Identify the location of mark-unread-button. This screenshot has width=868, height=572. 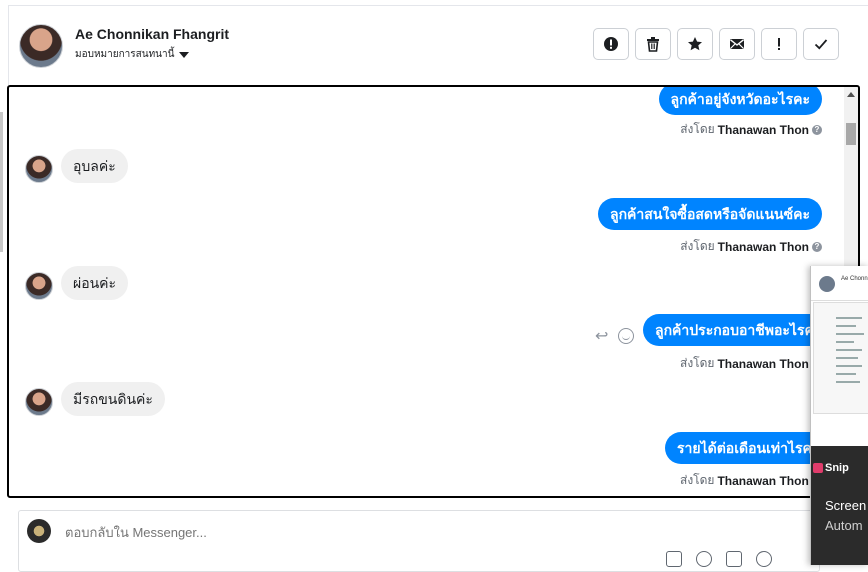
(737, 44).